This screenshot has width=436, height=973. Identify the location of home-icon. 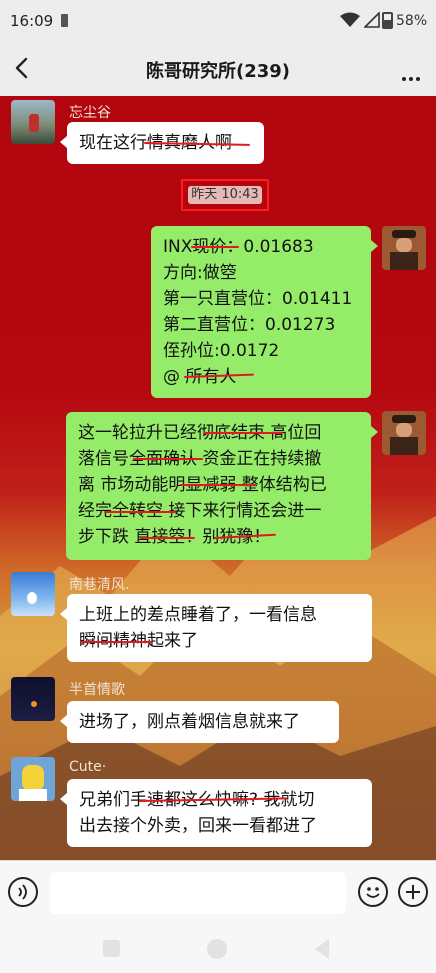
(217, 949).